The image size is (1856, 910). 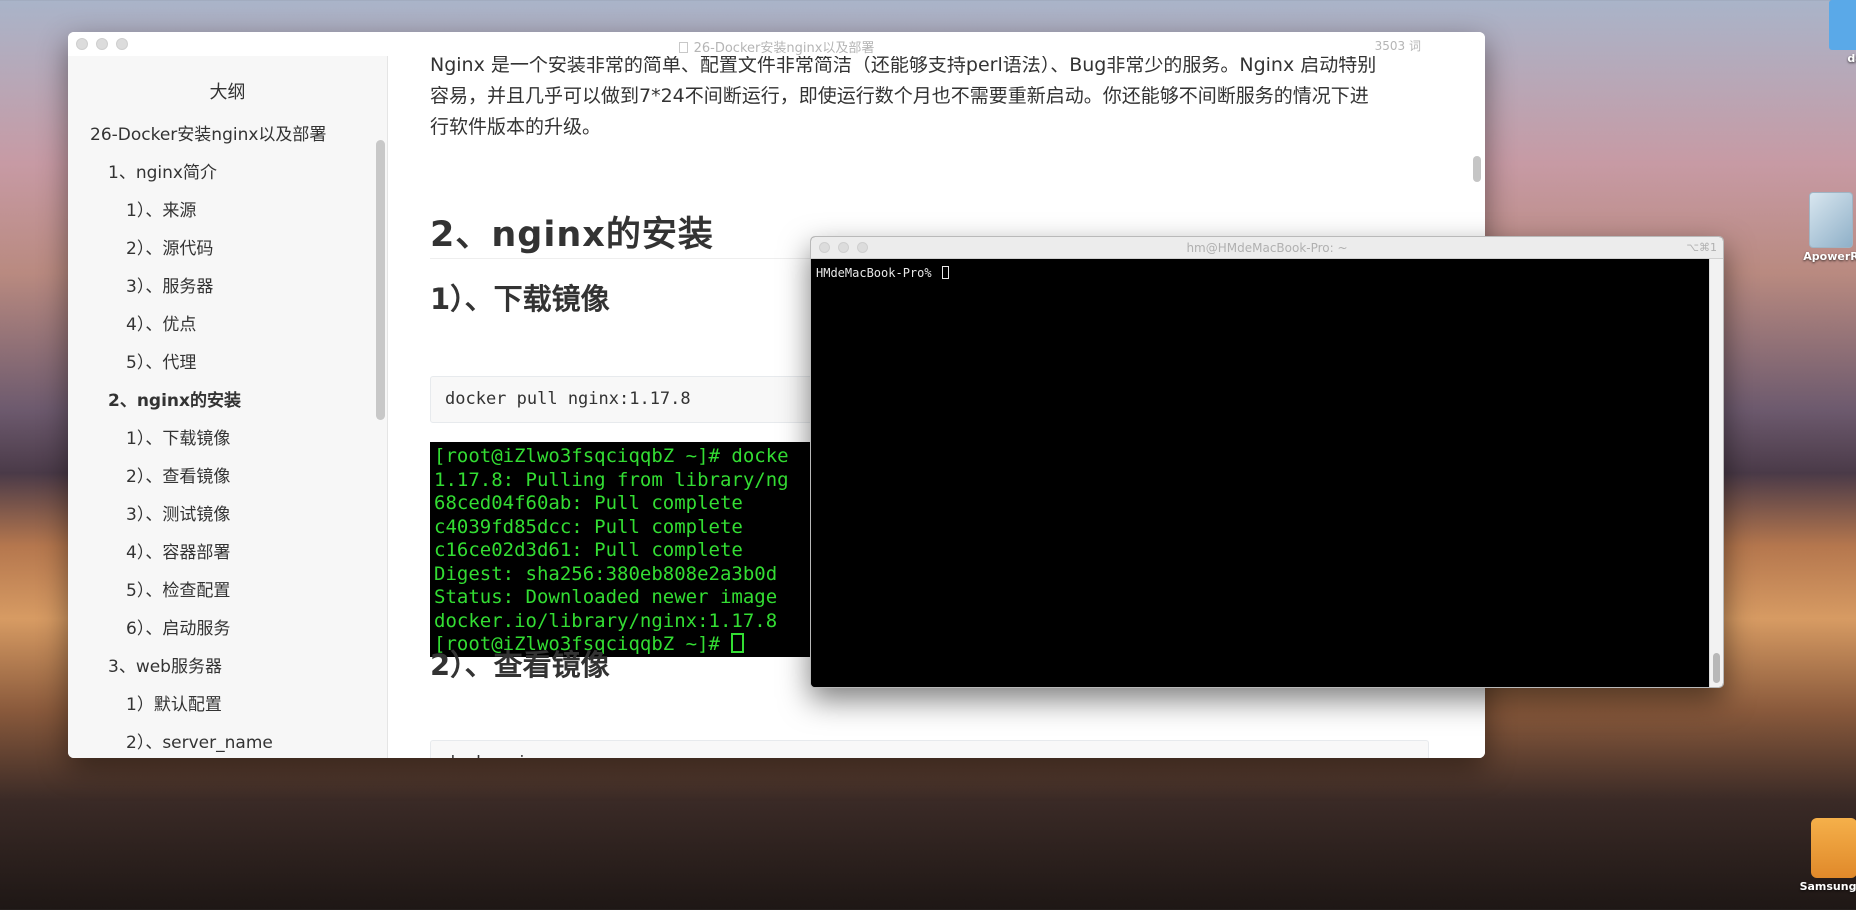 I want to click on terminal-title: hm@HMdeMacBook-Pro: ~, so click(x=1267, y=248).